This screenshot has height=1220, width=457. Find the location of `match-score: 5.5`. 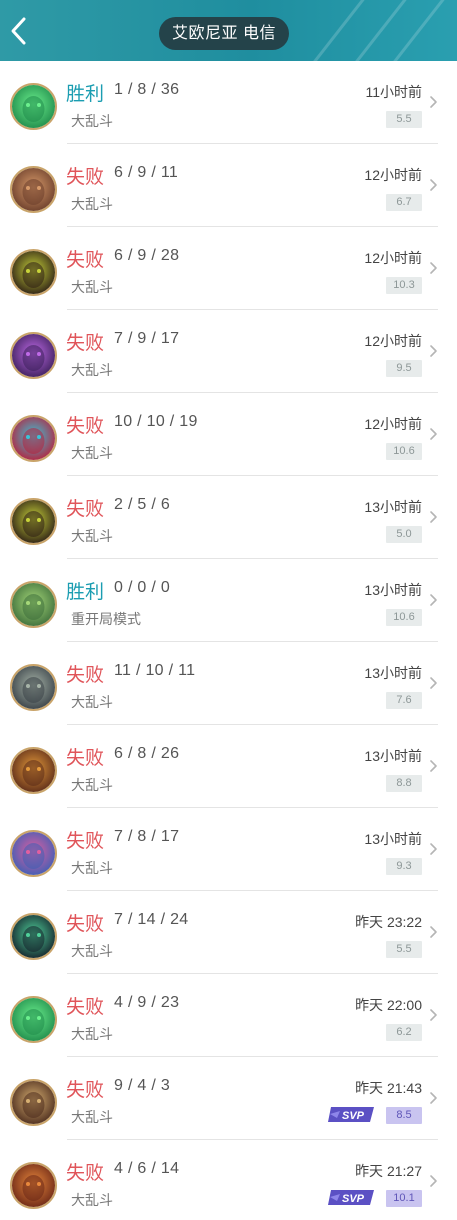

match-score: 5.5 is located at coordinates (404, 119).